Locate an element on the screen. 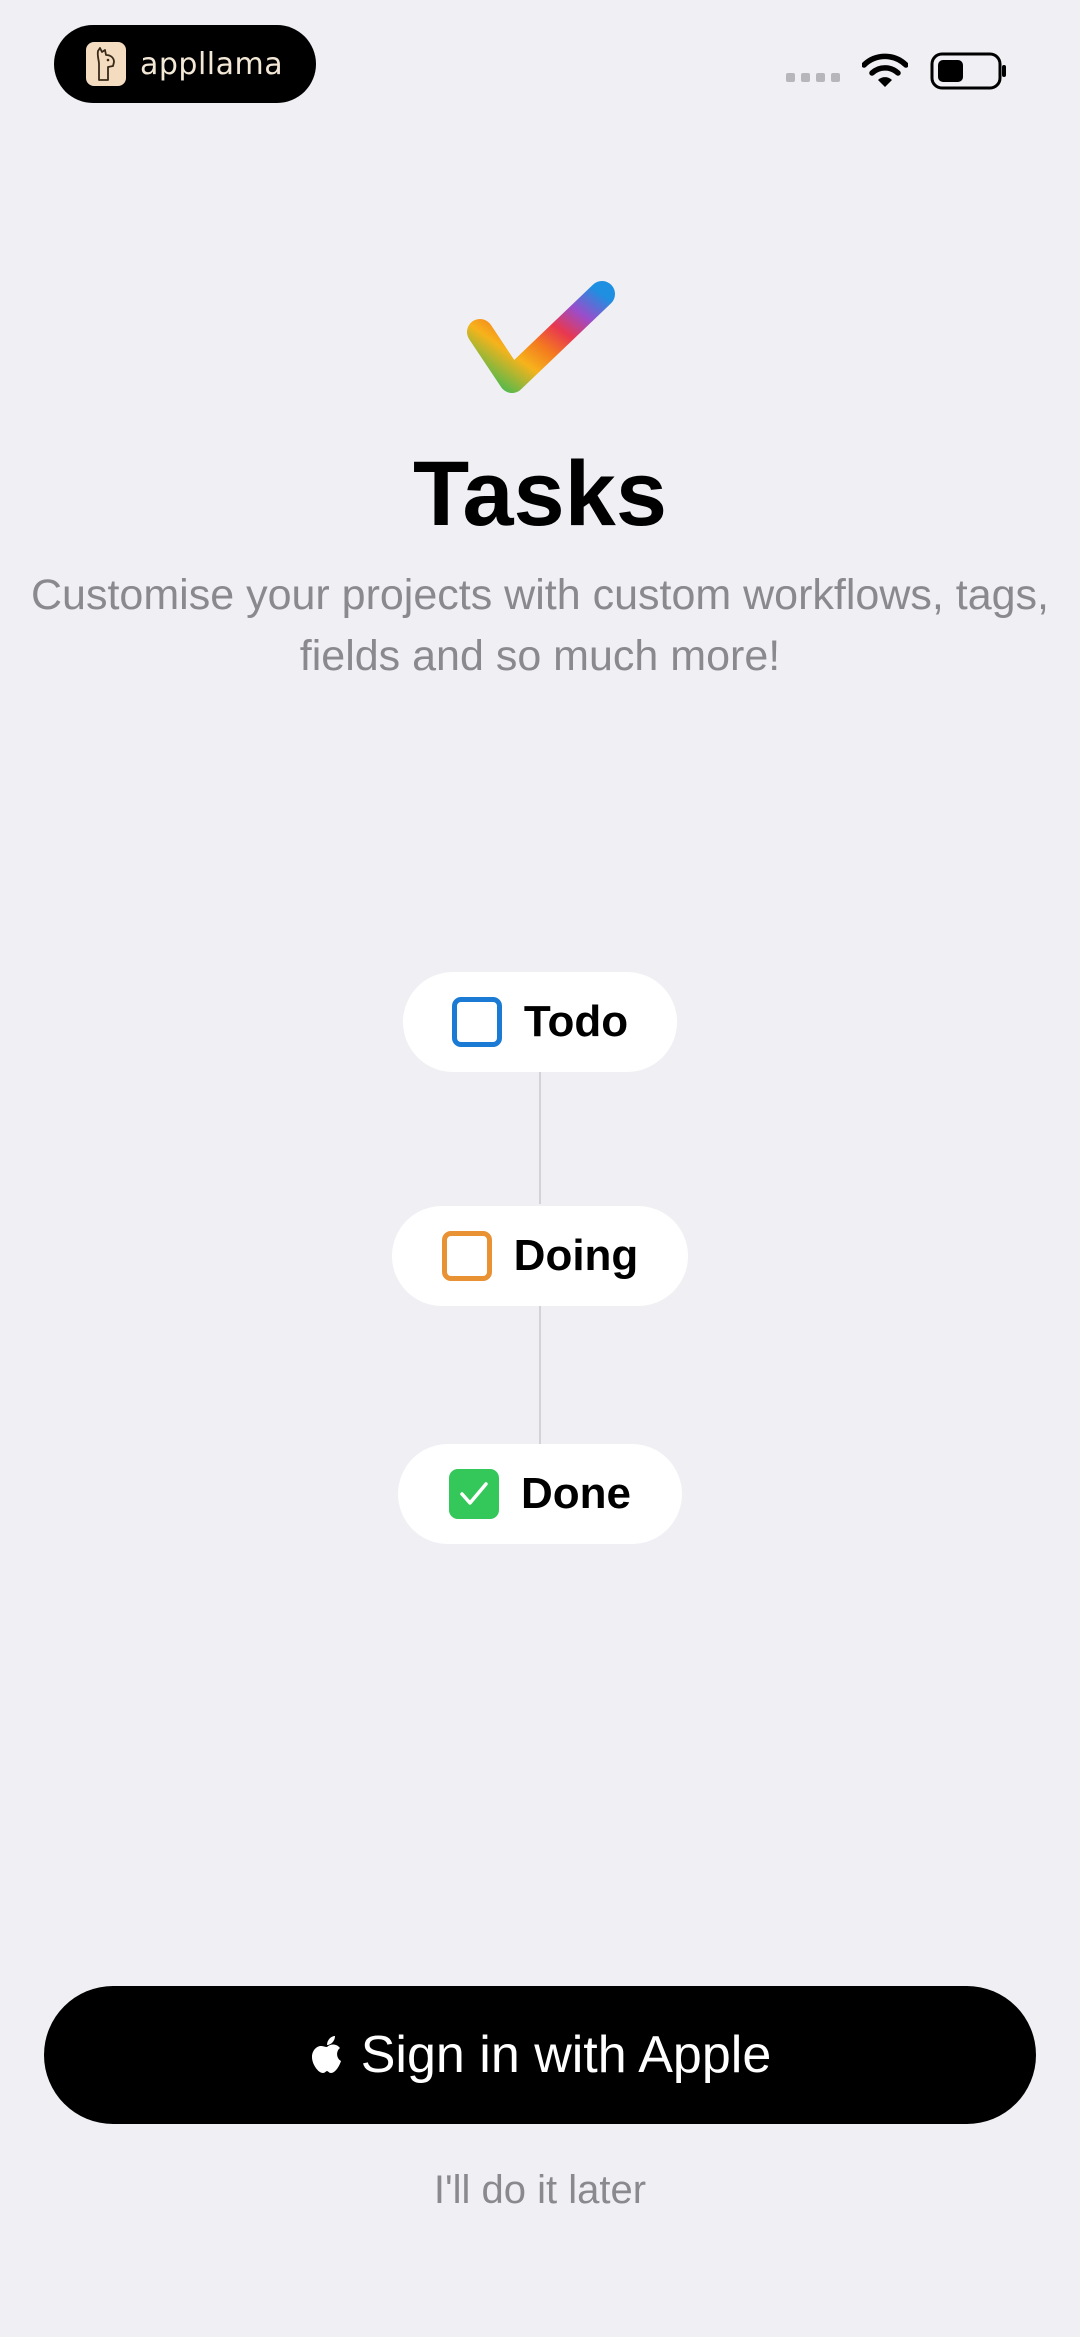 This screenshot has width=1080, height=2337. workflow-step-todo: Todo is located at coordinates (540, 1022).